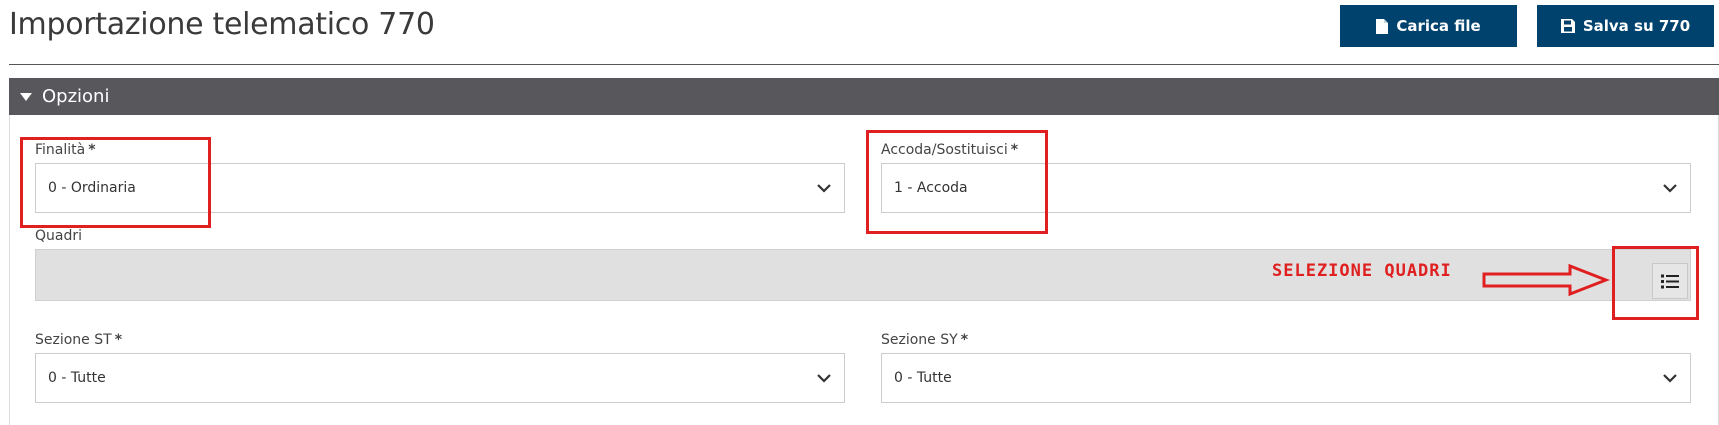 Image resolution: width=1719 pixels, height=425 pixels. What do you see at coordinates (115, 182) in the screenshot?
I see `annotation-box-finalita` at bounding box center [115, 182].